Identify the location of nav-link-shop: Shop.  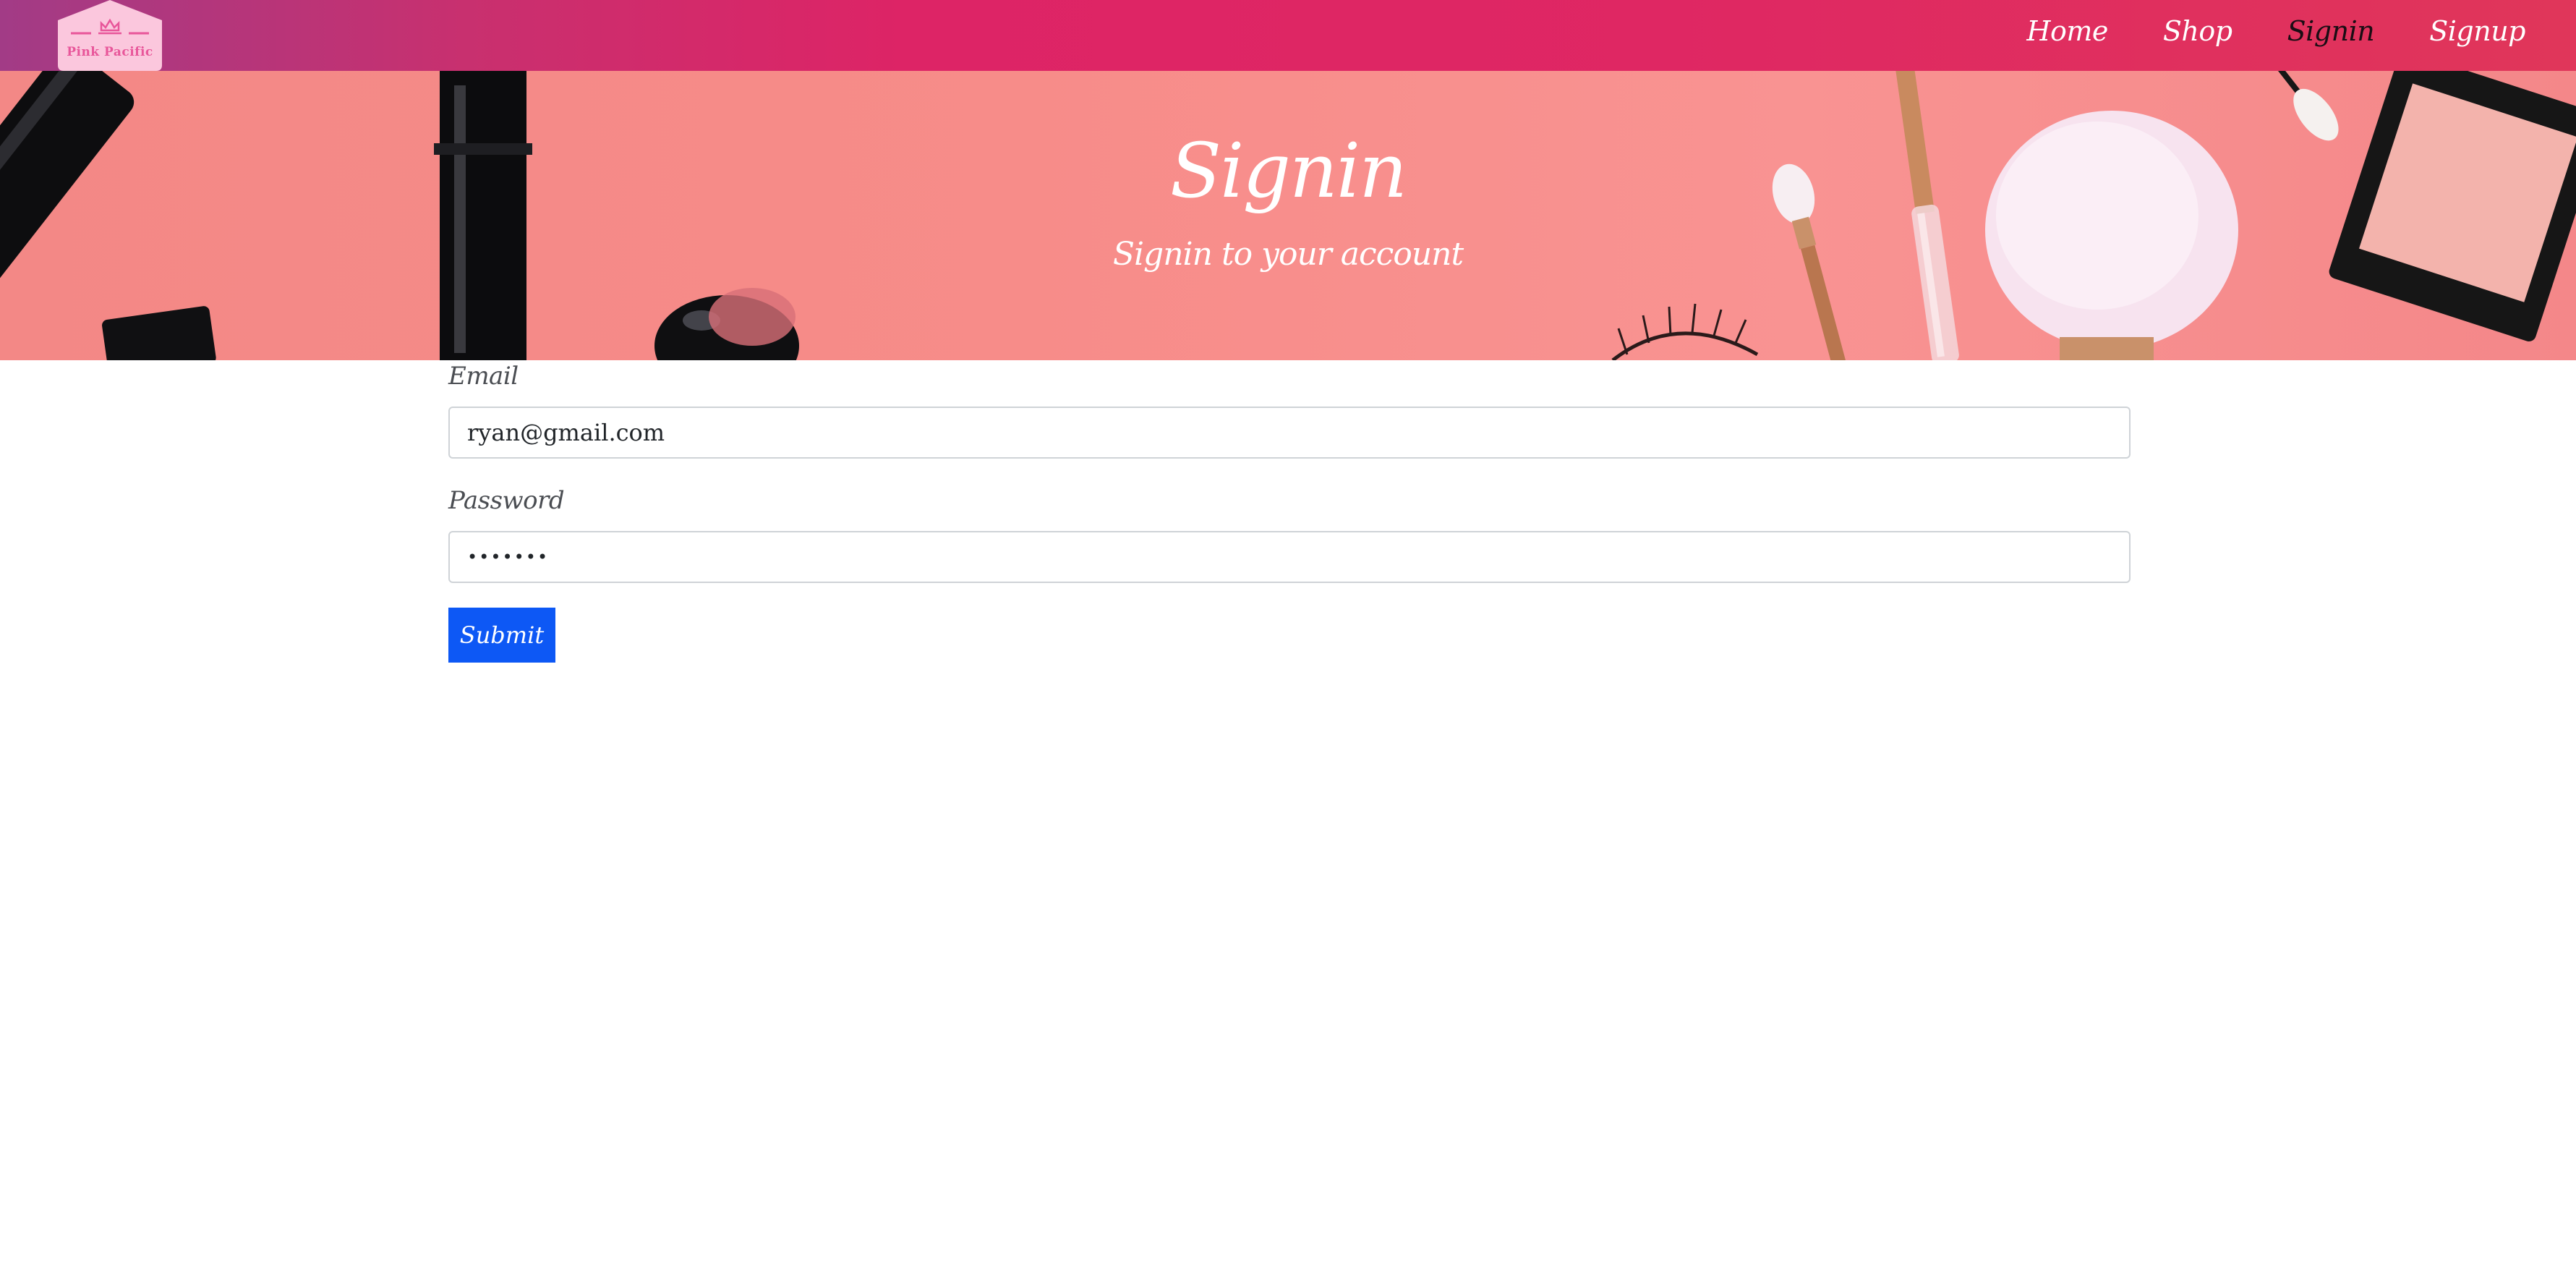
(2197, 31).